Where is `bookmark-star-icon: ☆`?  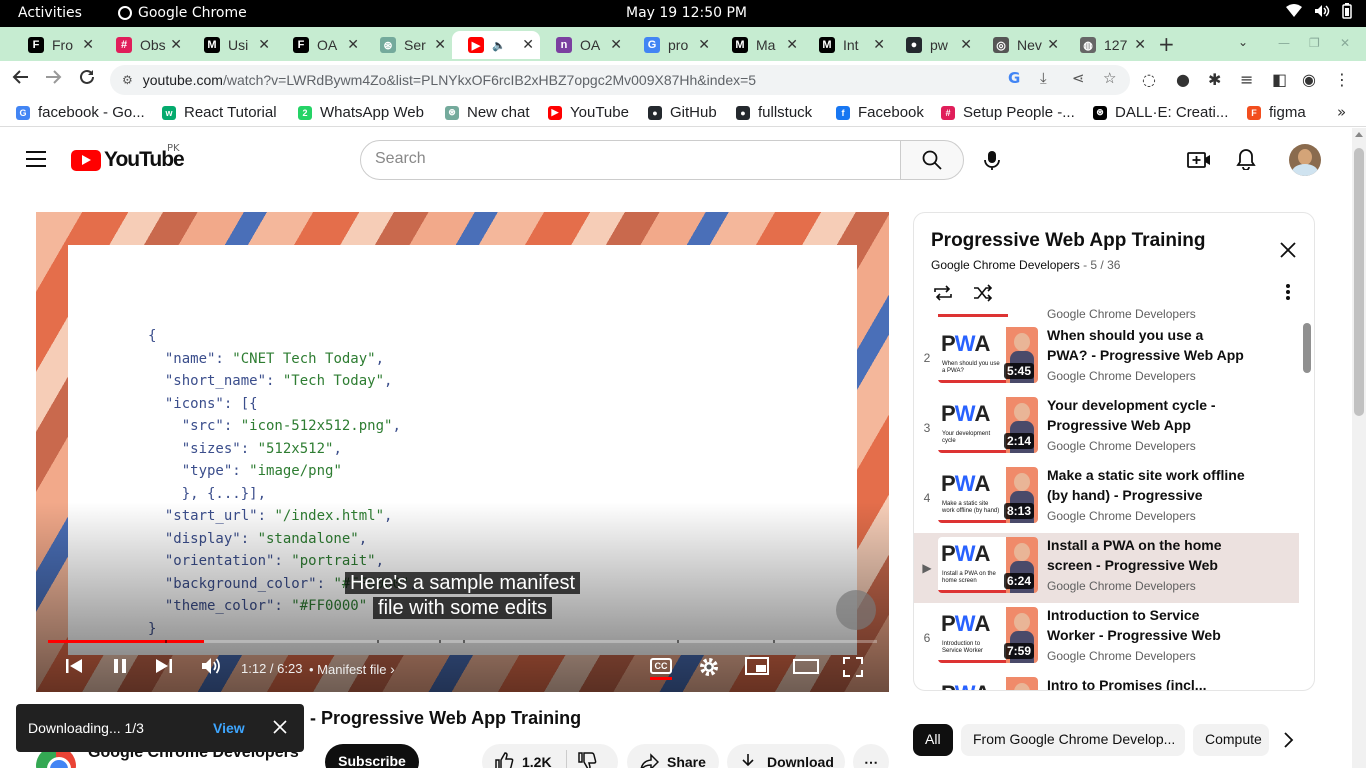 bookmark-star-icon: ☆ is located at coordinates (1109, 78).